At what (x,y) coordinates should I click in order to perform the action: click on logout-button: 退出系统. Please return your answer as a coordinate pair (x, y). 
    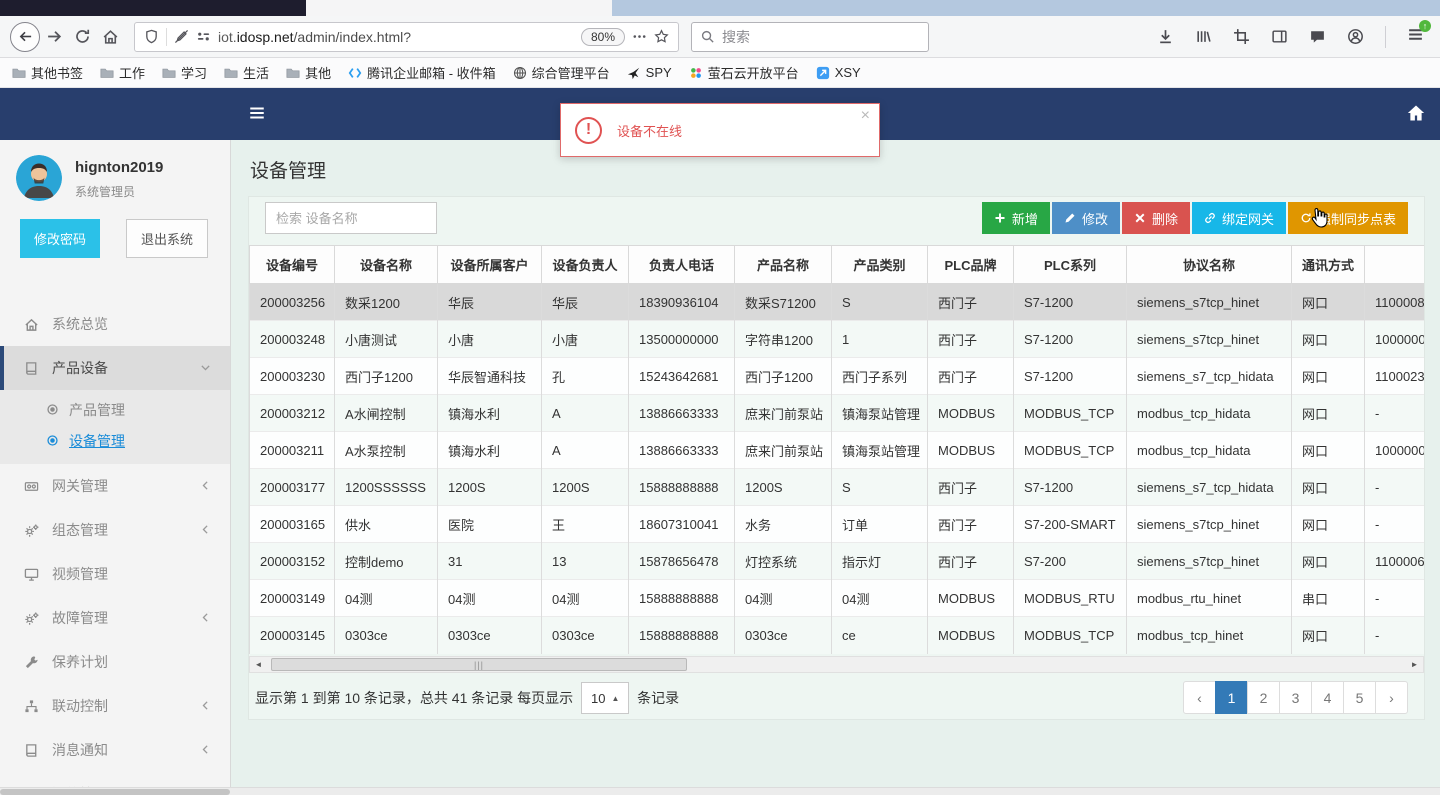
    Looking at the image, I should click on (167, 238).